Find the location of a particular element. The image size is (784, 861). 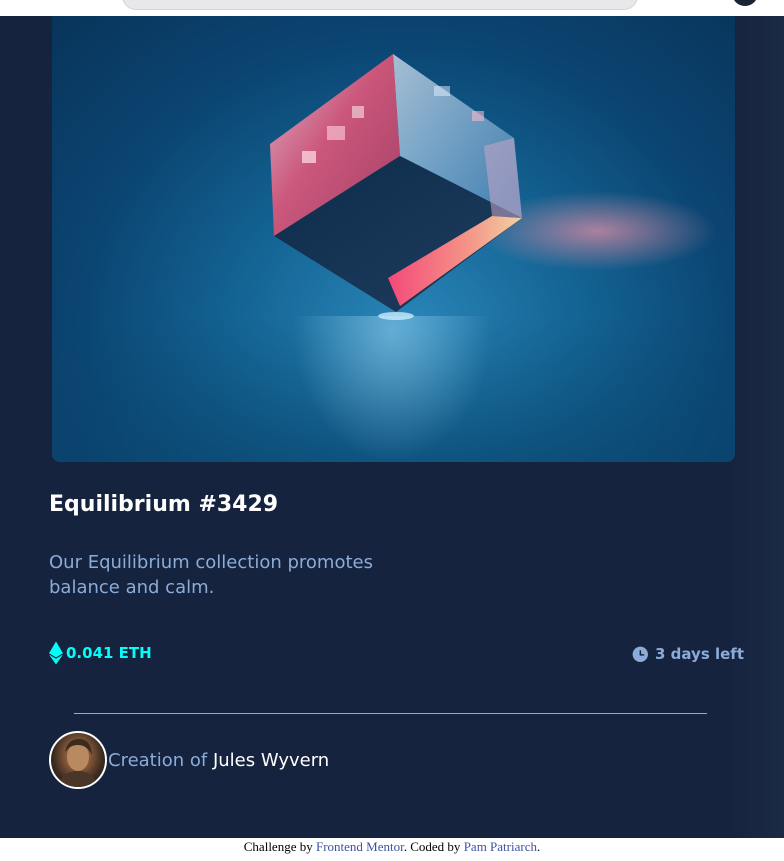

creator-avatar is located at coordinates (78, 760).